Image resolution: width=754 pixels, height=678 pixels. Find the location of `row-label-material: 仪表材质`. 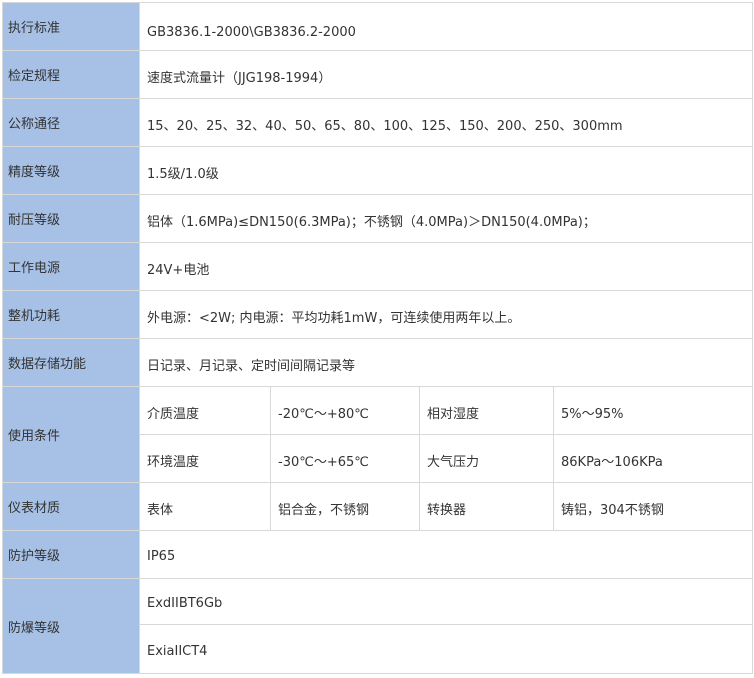

row-label-material: 仪表材质 is located at coordinates (71, 506).